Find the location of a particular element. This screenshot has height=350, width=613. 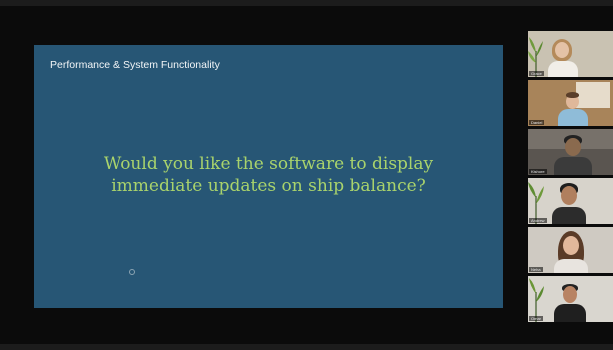

participant-video-tile: Kishore is located at coordinates (570, 152).